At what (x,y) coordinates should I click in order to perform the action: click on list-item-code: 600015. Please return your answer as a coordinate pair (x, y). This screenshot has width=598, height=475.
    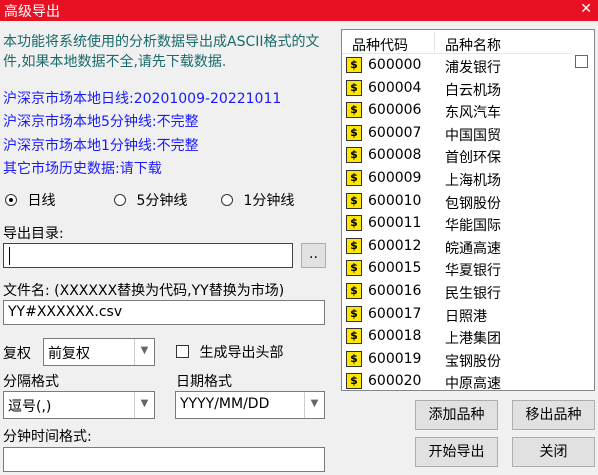
    Looking at the image, I should click on (395, 268).